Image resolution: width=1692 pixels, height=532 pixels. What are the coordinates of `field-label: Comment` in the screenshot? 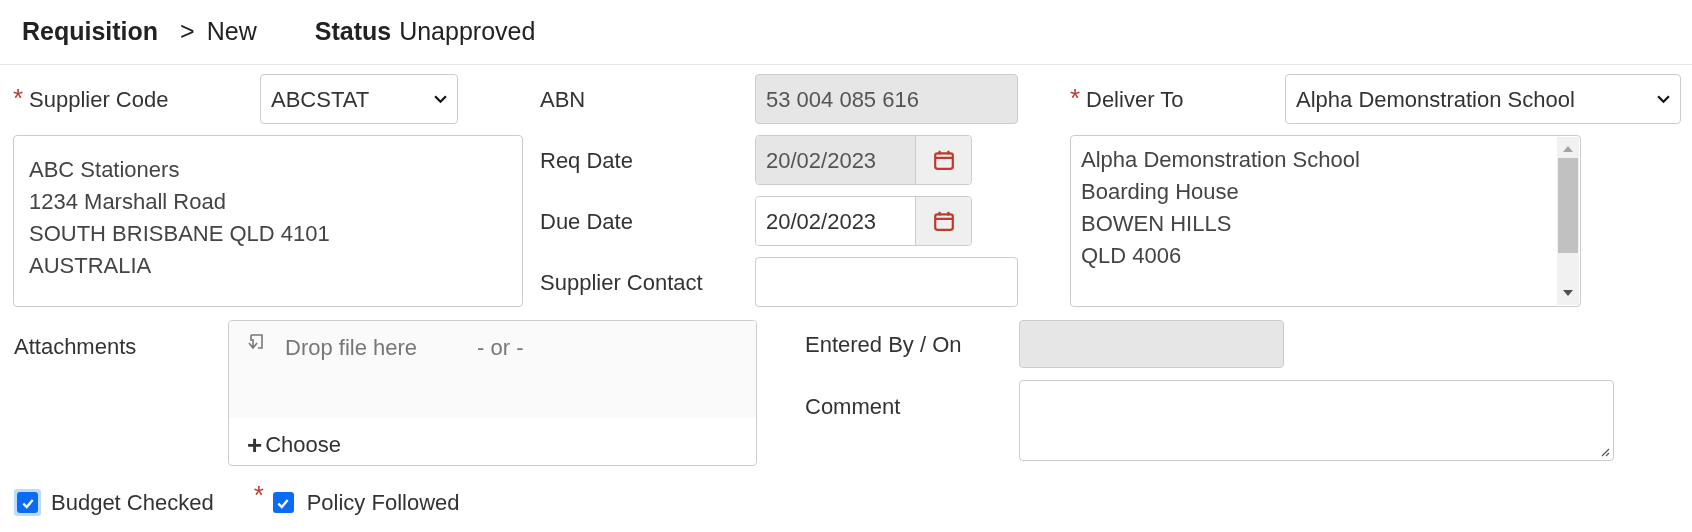 It's located at (853, 407).